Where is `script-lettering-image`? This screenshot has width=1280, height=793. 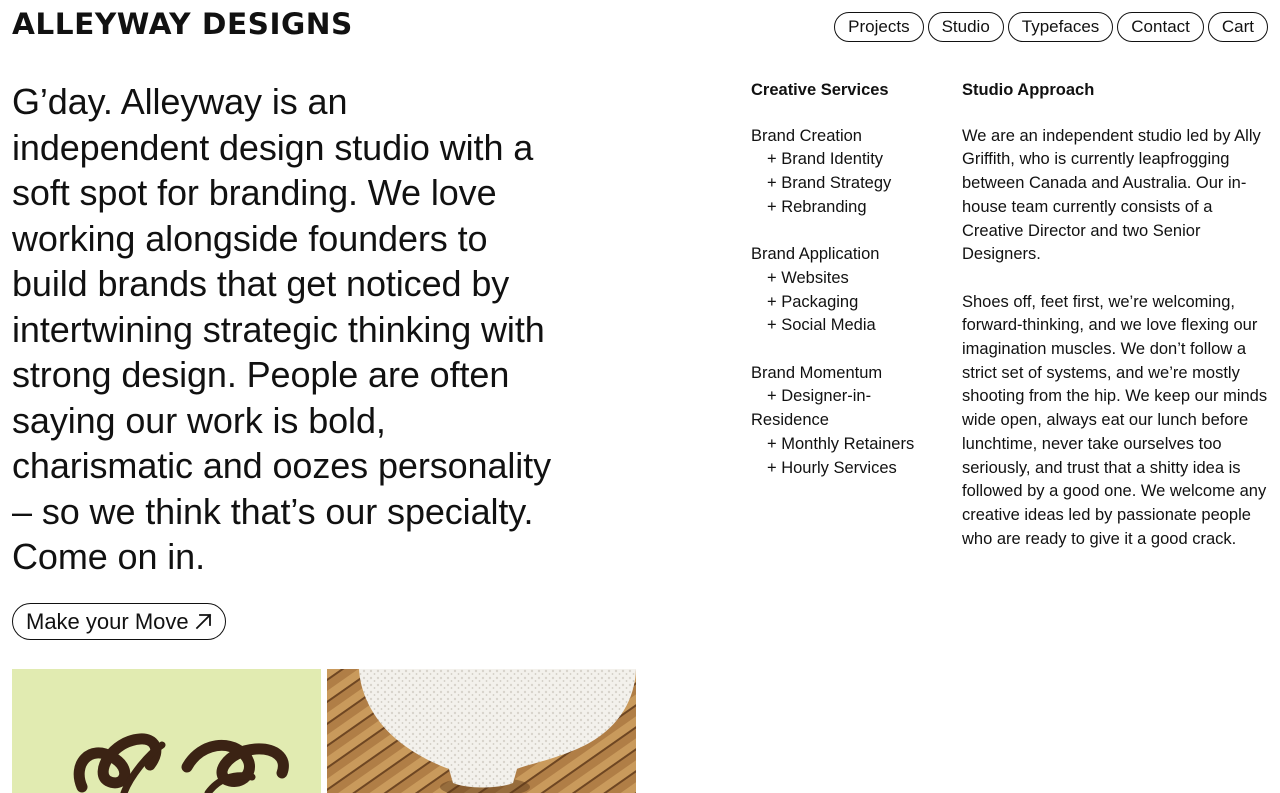 script-lettering-image is located at coordinates (181, 763).